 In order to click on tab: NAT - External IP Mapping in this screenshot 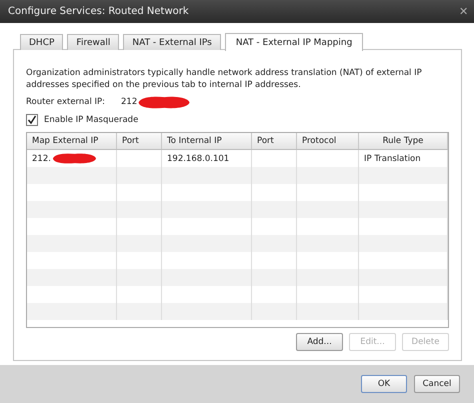, I will do `click(294, 42)`.